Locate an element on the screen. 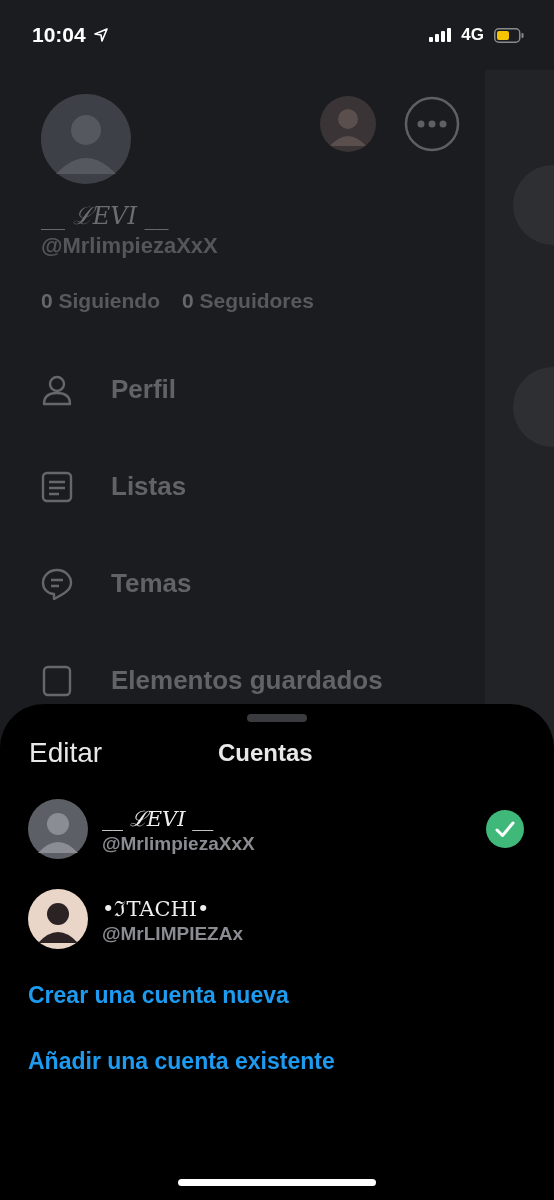 The width and height of the screenshot is (554, 1200). account-handle: @MrLIMPIEZAx is located at coordinates (172, 933).